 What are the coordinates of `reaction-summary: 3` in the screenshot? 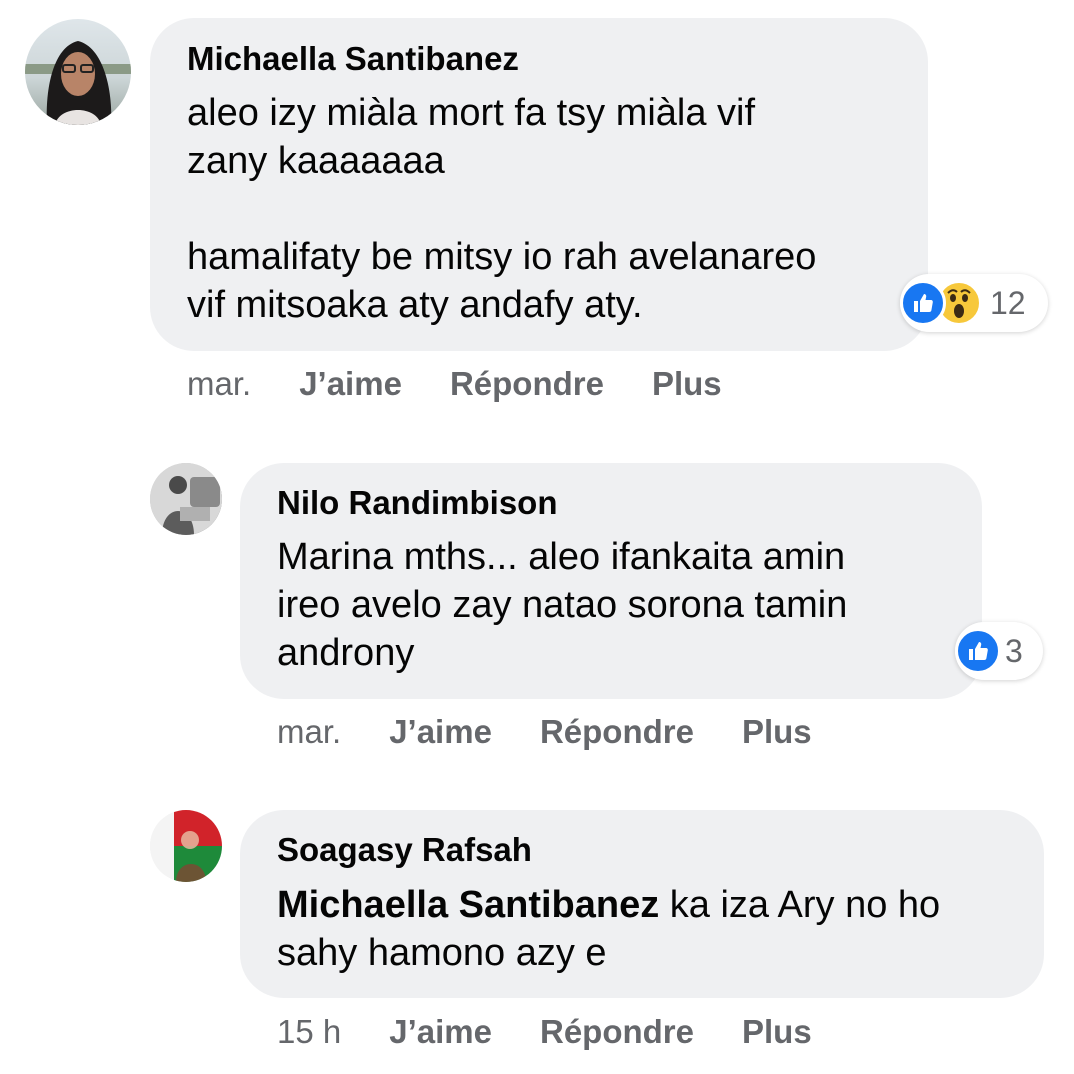 It's located at (999, 651).